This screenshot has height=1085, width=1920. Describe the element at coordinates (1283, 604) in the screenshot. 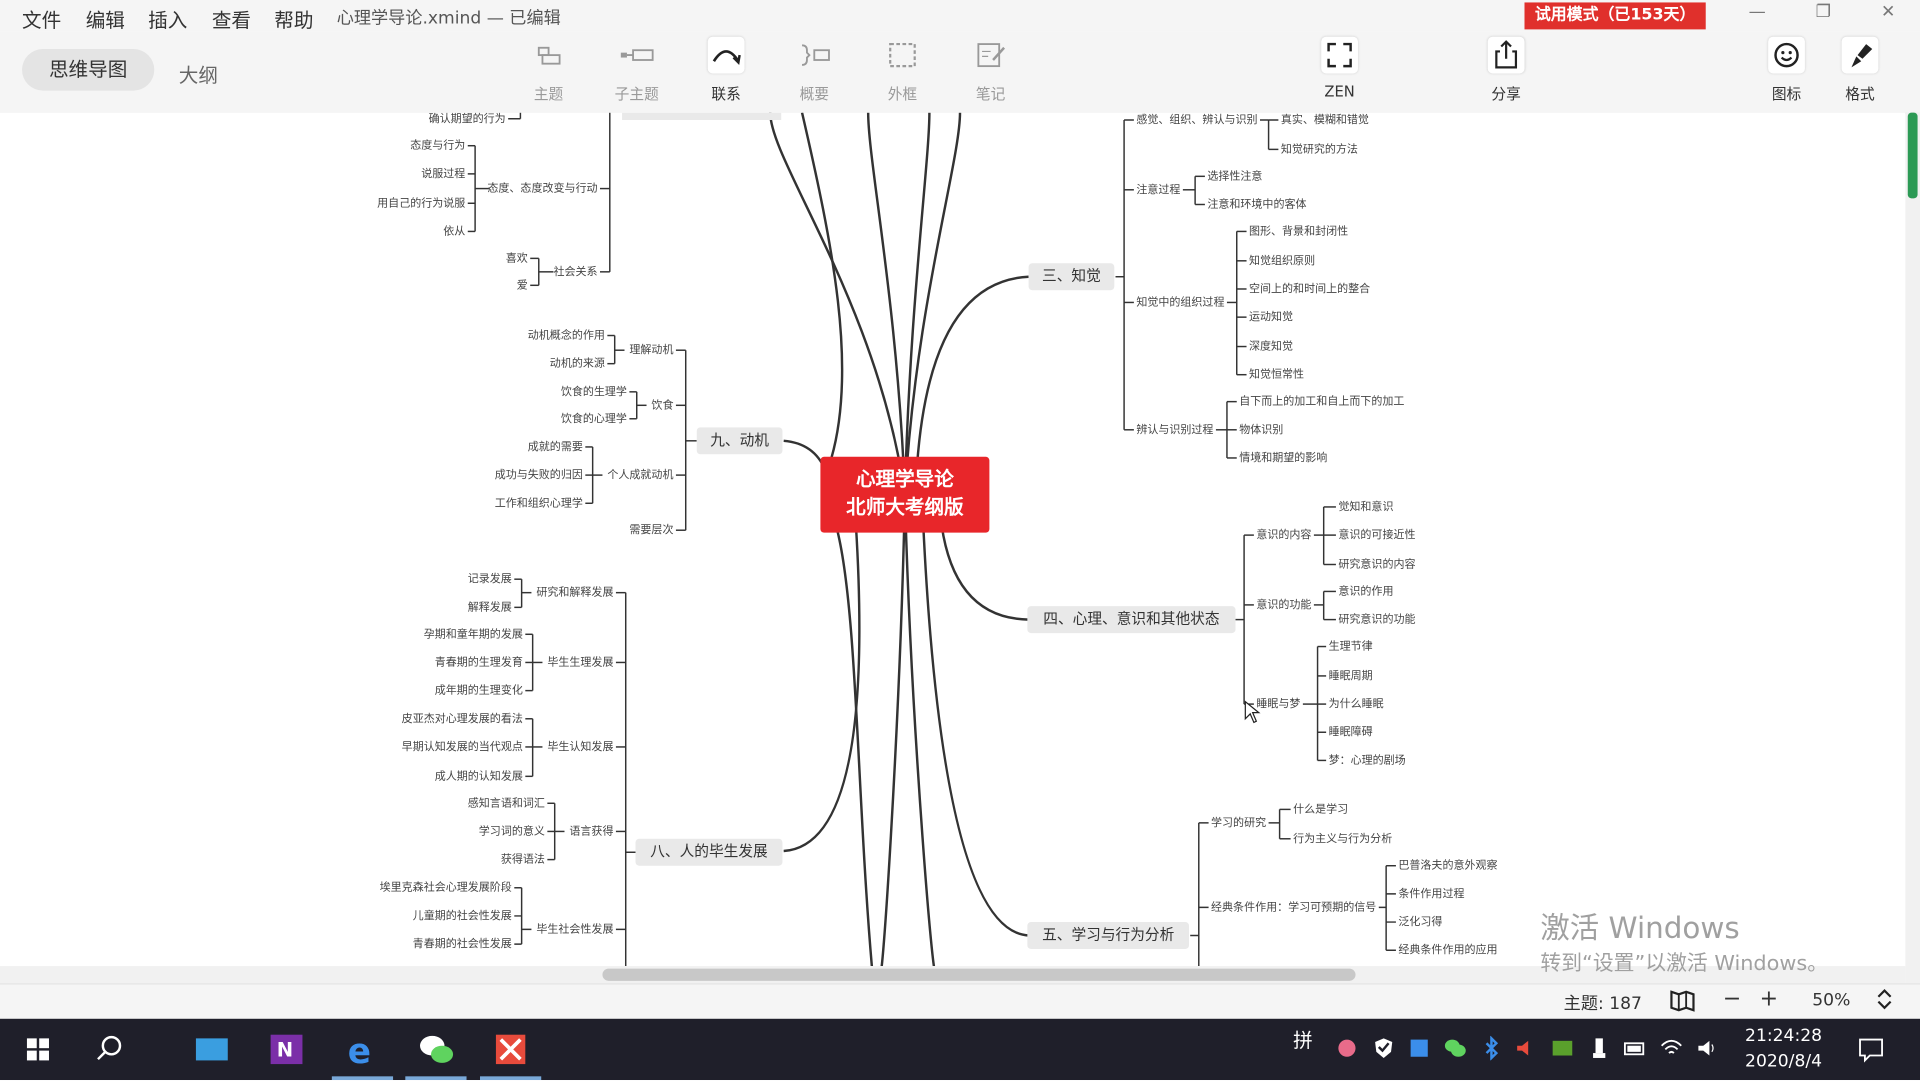

I see `subtopic-label: 意识的功能` at that location.